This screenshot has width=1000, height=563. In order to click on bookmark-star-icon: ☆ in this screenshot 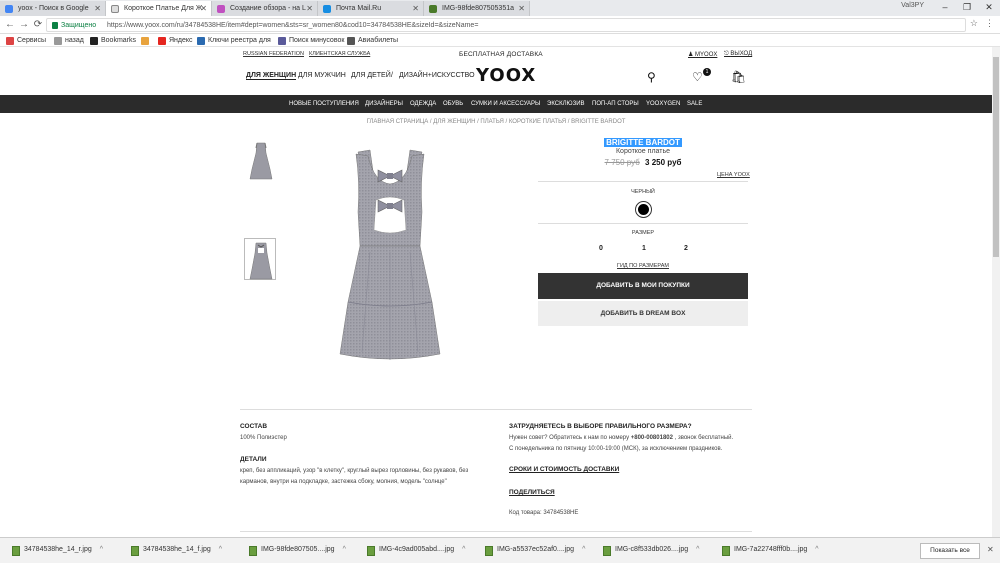, I will do `click(974, 23)`.